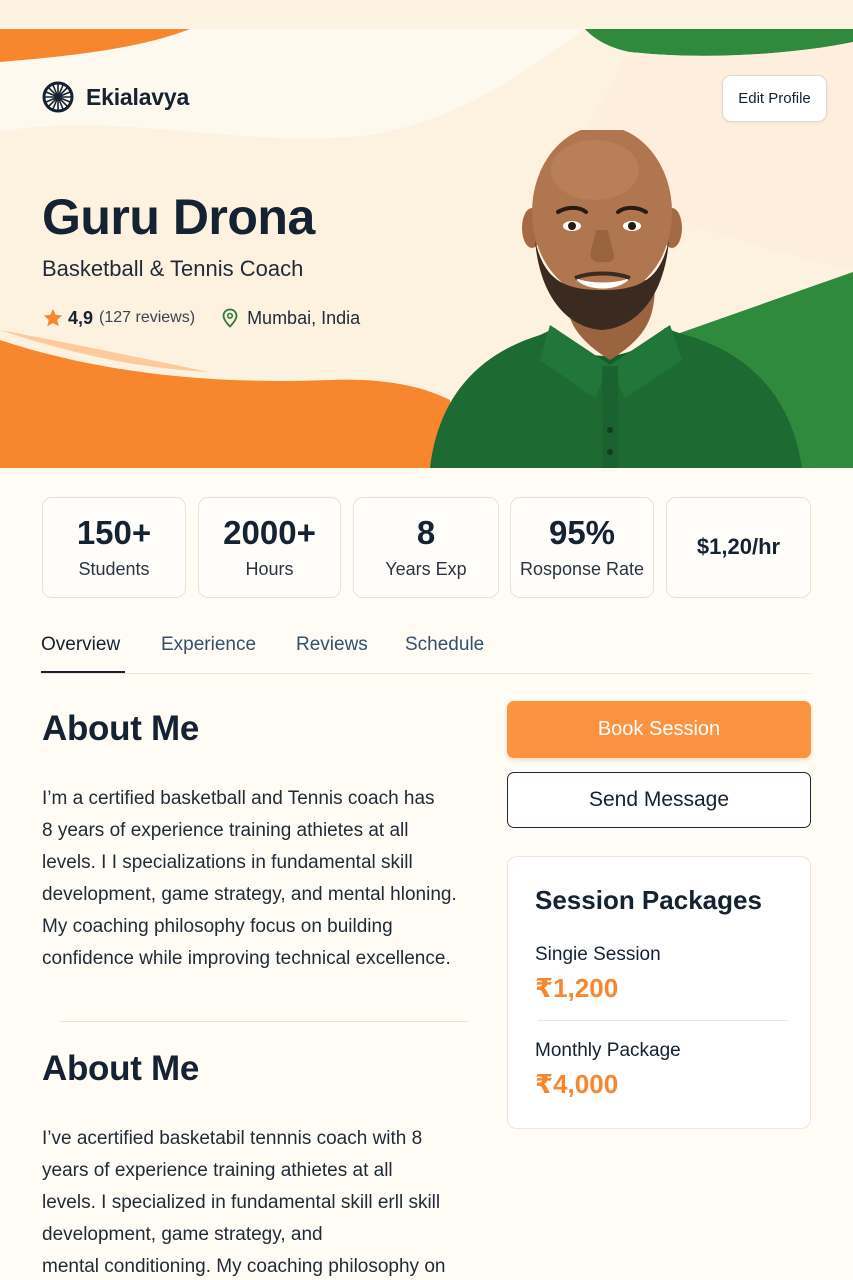  I want to click on tab-reviews: Reviews, so click(332, 645).